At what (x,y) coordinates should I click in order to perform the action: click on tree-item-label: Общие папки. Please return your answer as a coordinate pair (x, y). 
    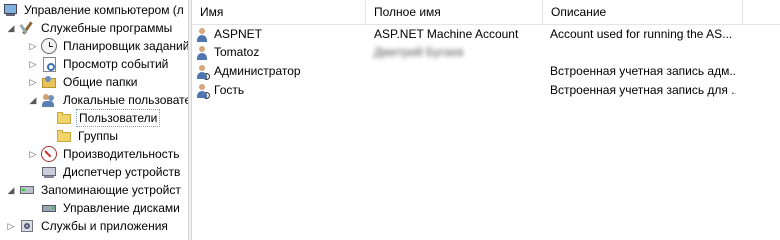
    Looking at the image, I should click on (100, 82).